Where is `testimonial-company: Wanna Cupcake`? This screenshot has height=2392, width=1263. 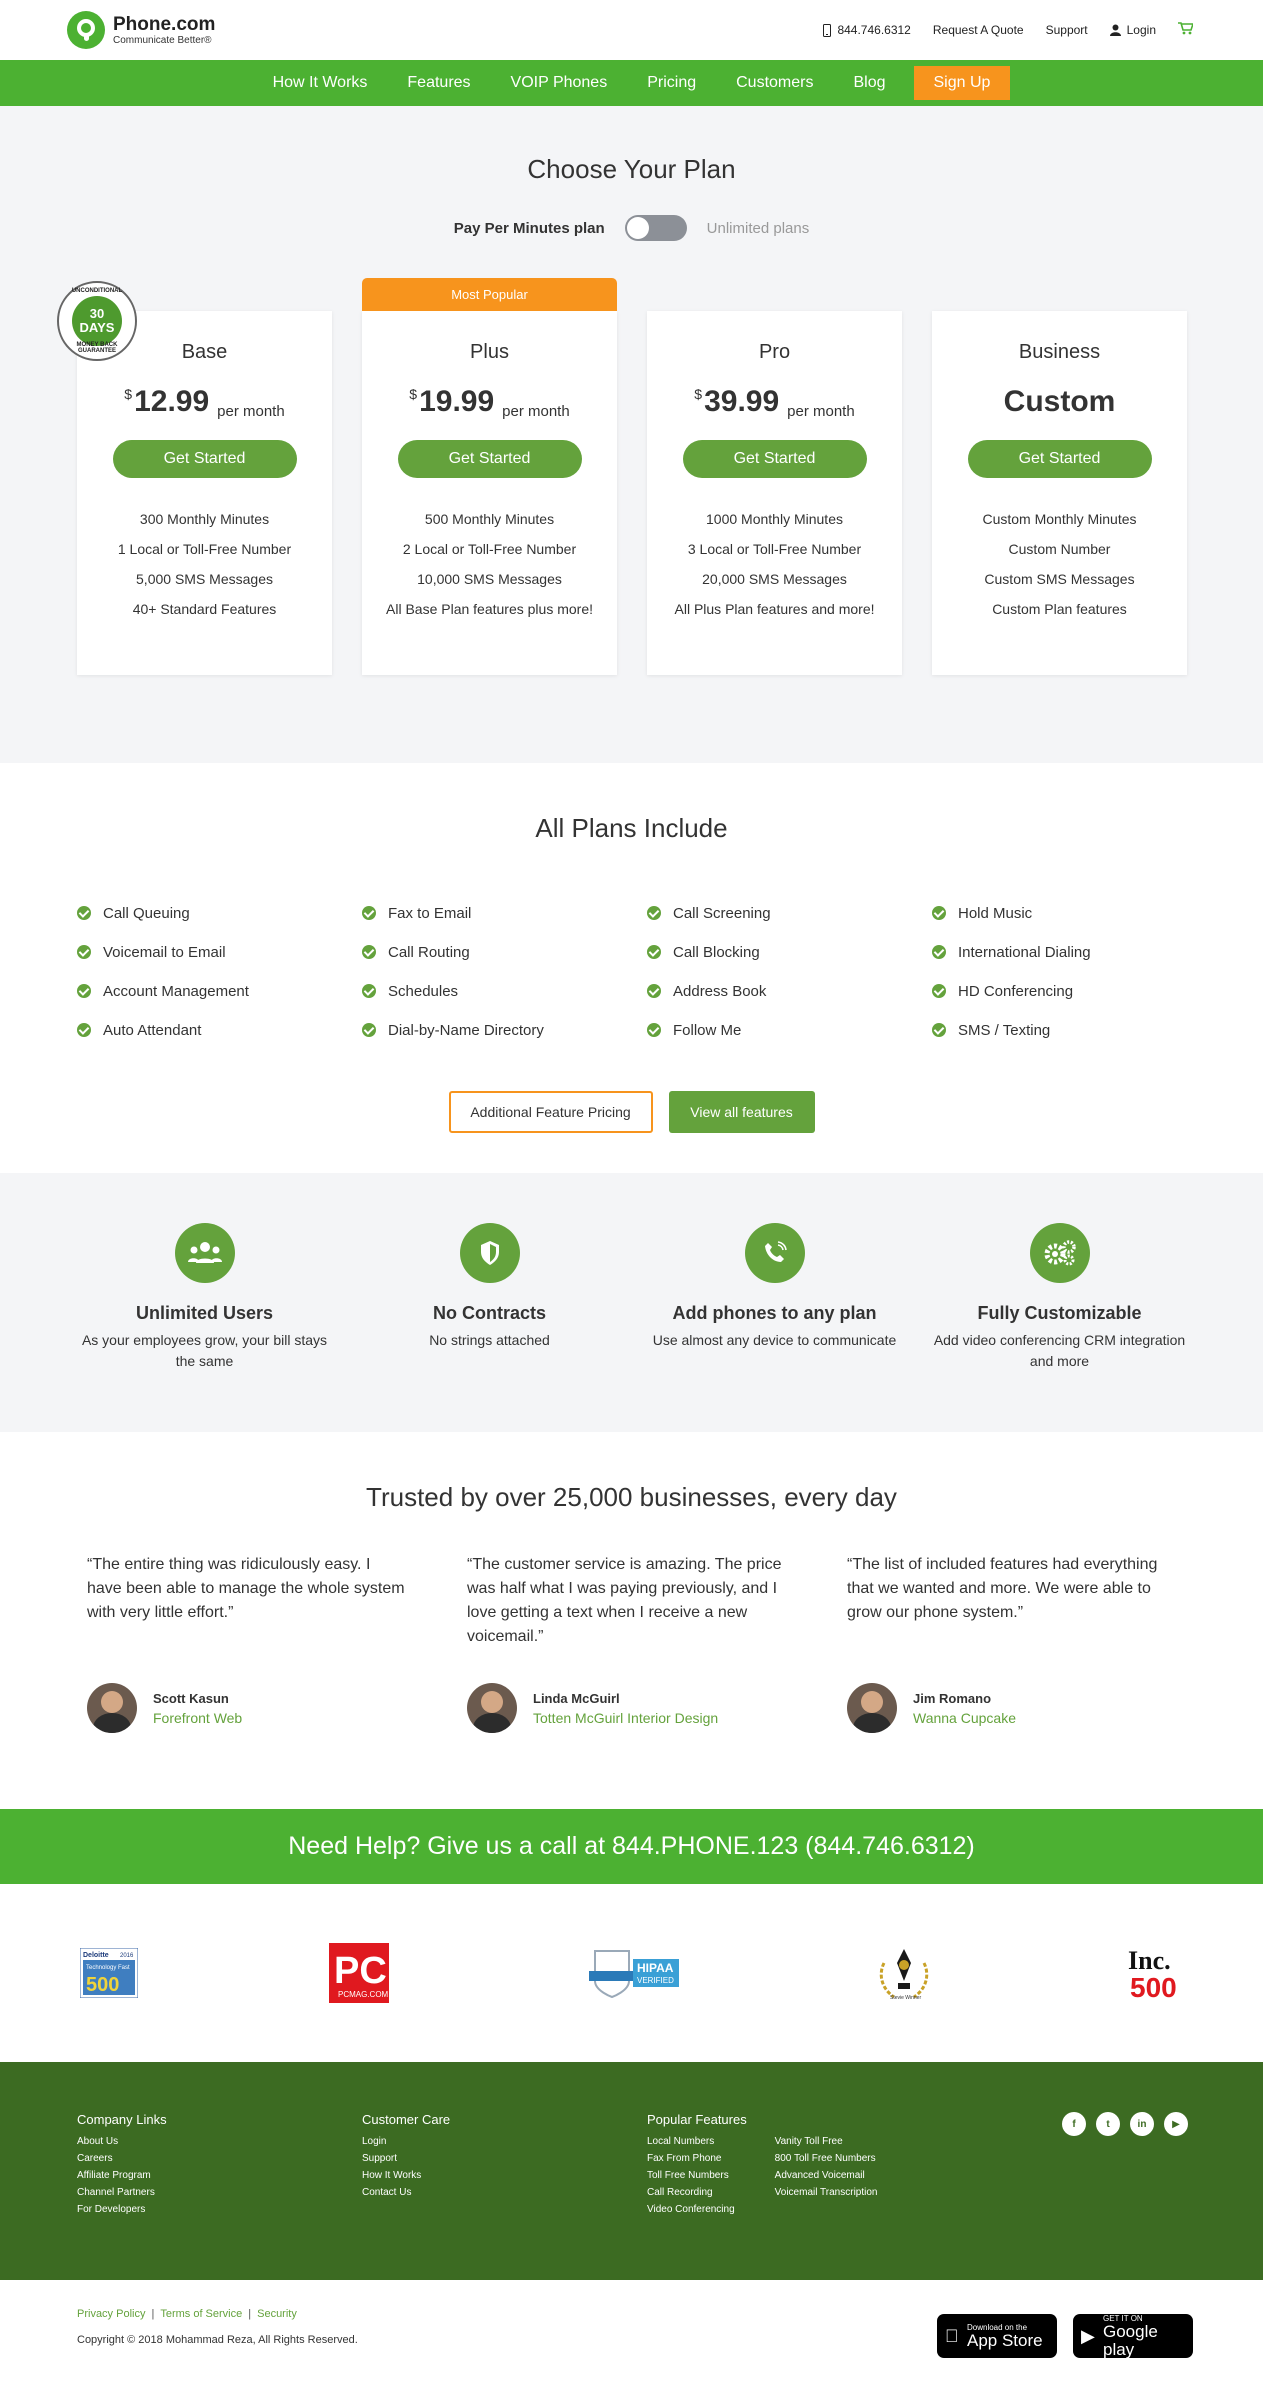 testimonial-company: Wanna Cupcake is located at coordinates (964, 1718).